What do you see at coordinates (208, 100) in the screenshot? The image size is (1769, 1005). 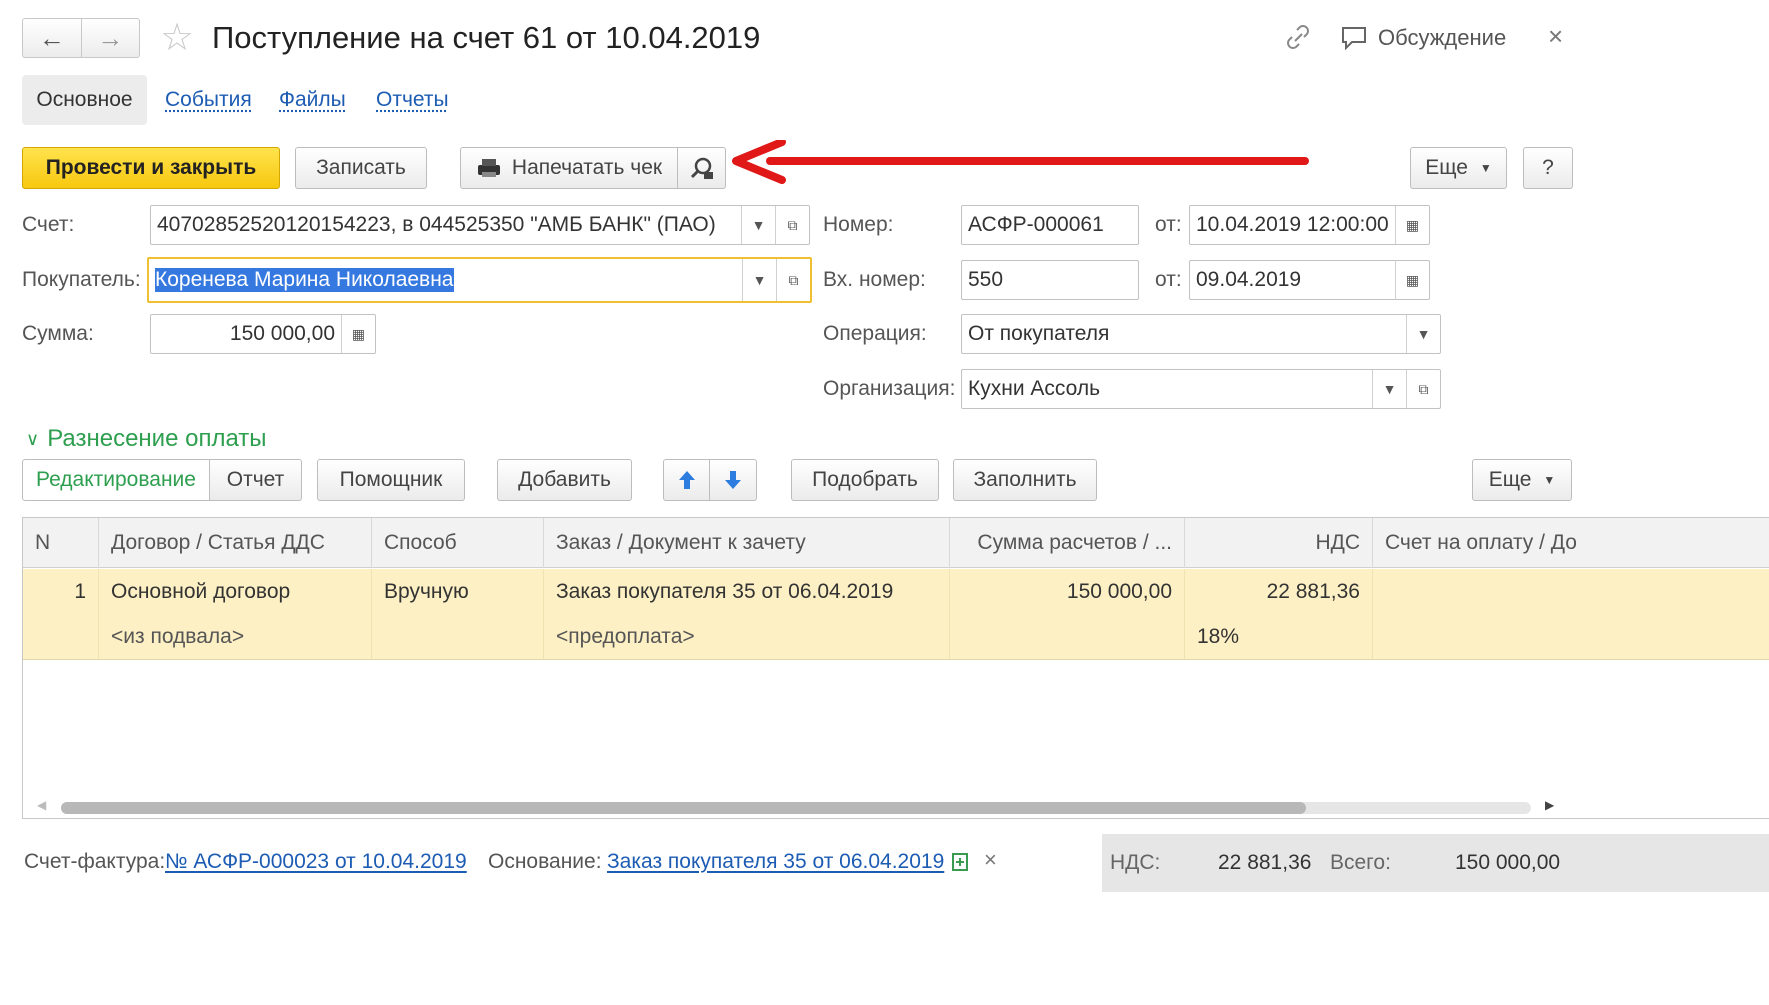 I see `tab-events: События` at bounding box center [208, 100].